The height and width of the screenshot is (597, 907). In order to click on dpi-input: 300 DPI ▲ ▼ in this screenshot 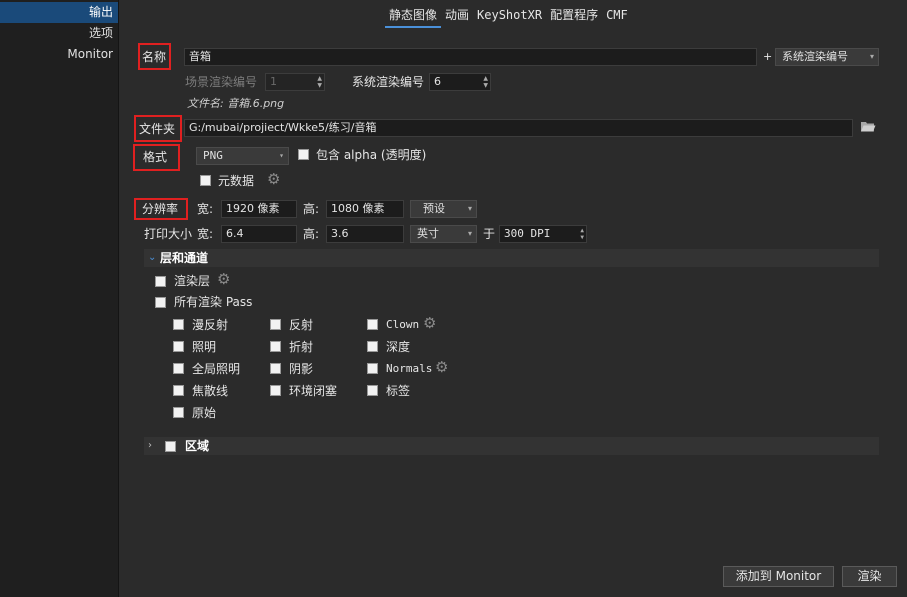, I will do `click(543, 234)`.